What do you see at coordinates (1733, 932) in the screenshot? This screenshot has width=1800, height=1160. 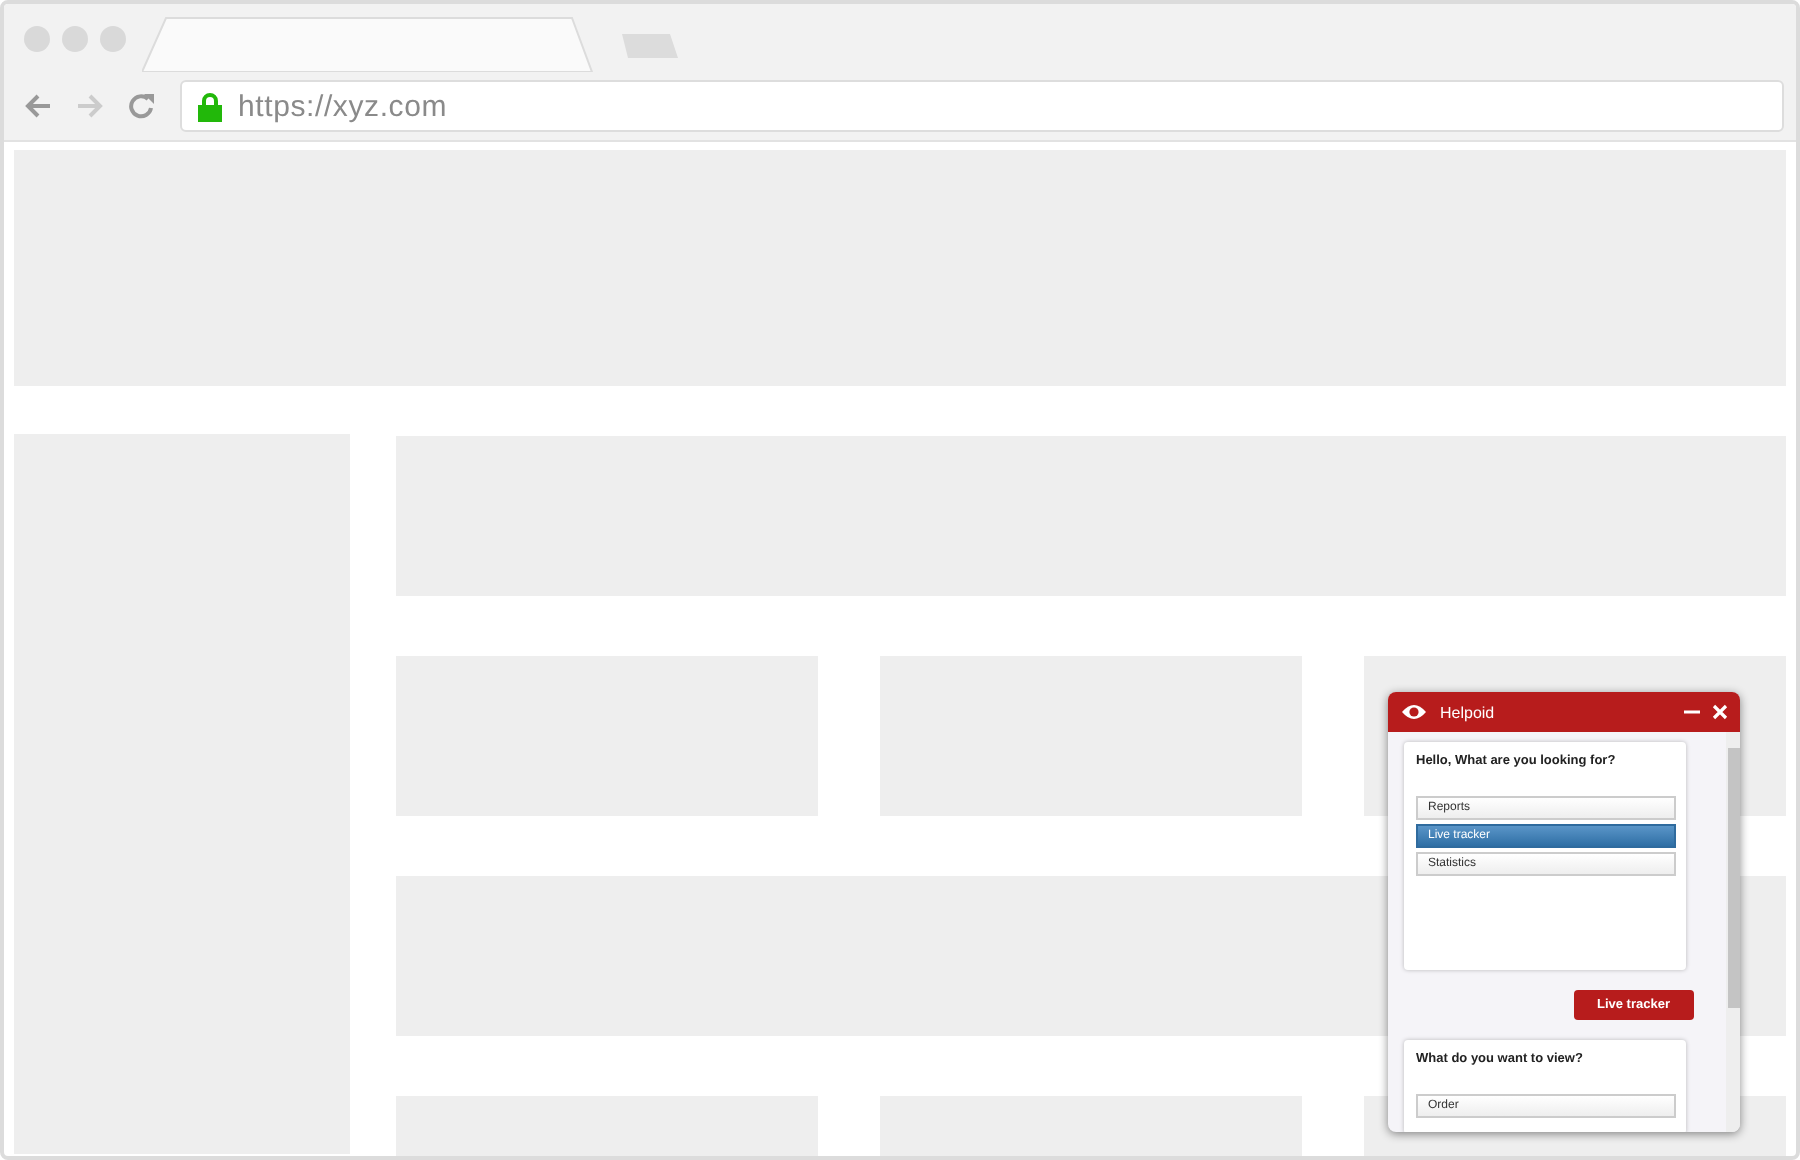 I see `scrollbar` at bounding box center [1733, 932].